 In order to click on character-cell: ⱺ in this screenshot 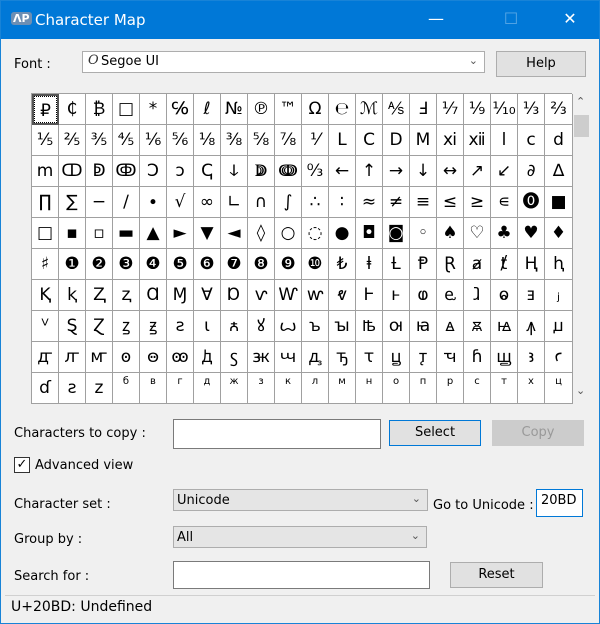, I will do `click(504, 295)`.